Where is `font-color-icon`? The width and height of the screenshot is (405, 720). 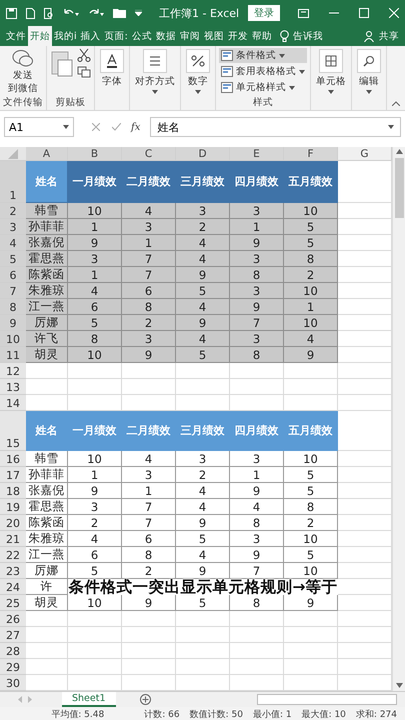
font-color-icon is located at coordinates (112, 61).